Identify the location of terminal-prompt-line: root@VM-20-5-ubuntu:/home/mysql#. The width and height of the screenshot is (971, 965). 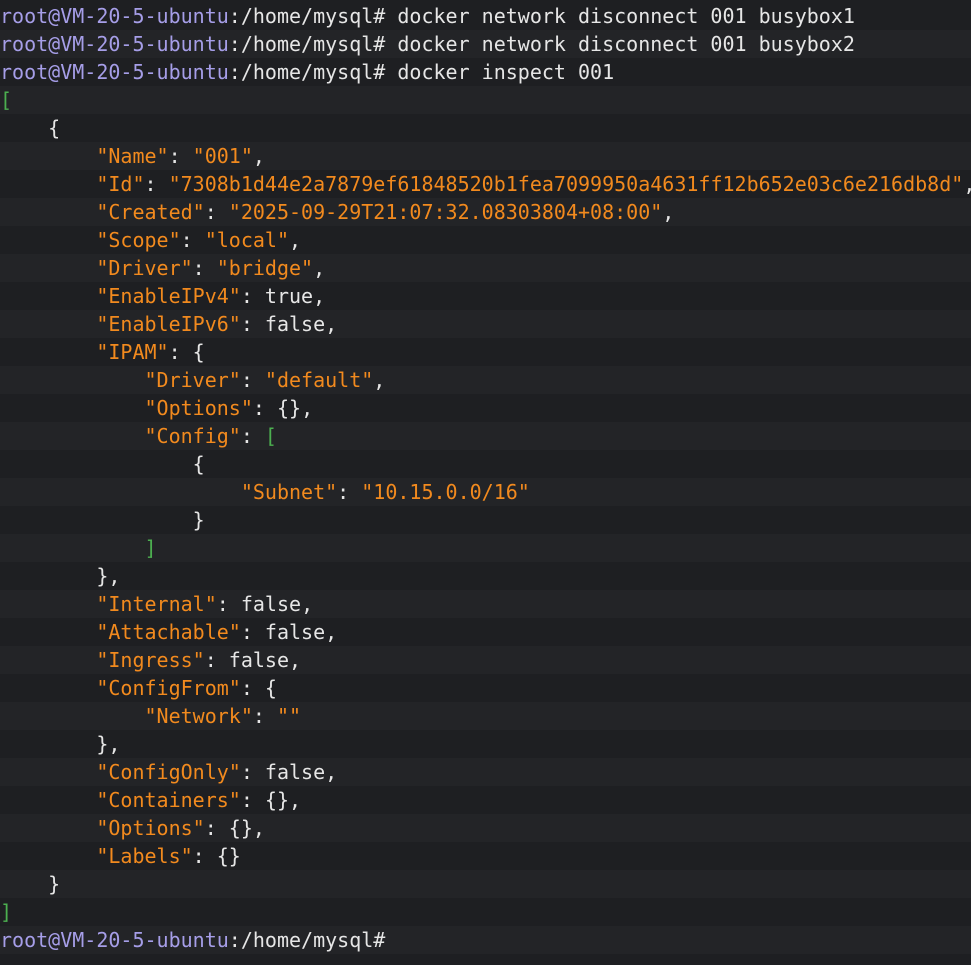
(485, 940).